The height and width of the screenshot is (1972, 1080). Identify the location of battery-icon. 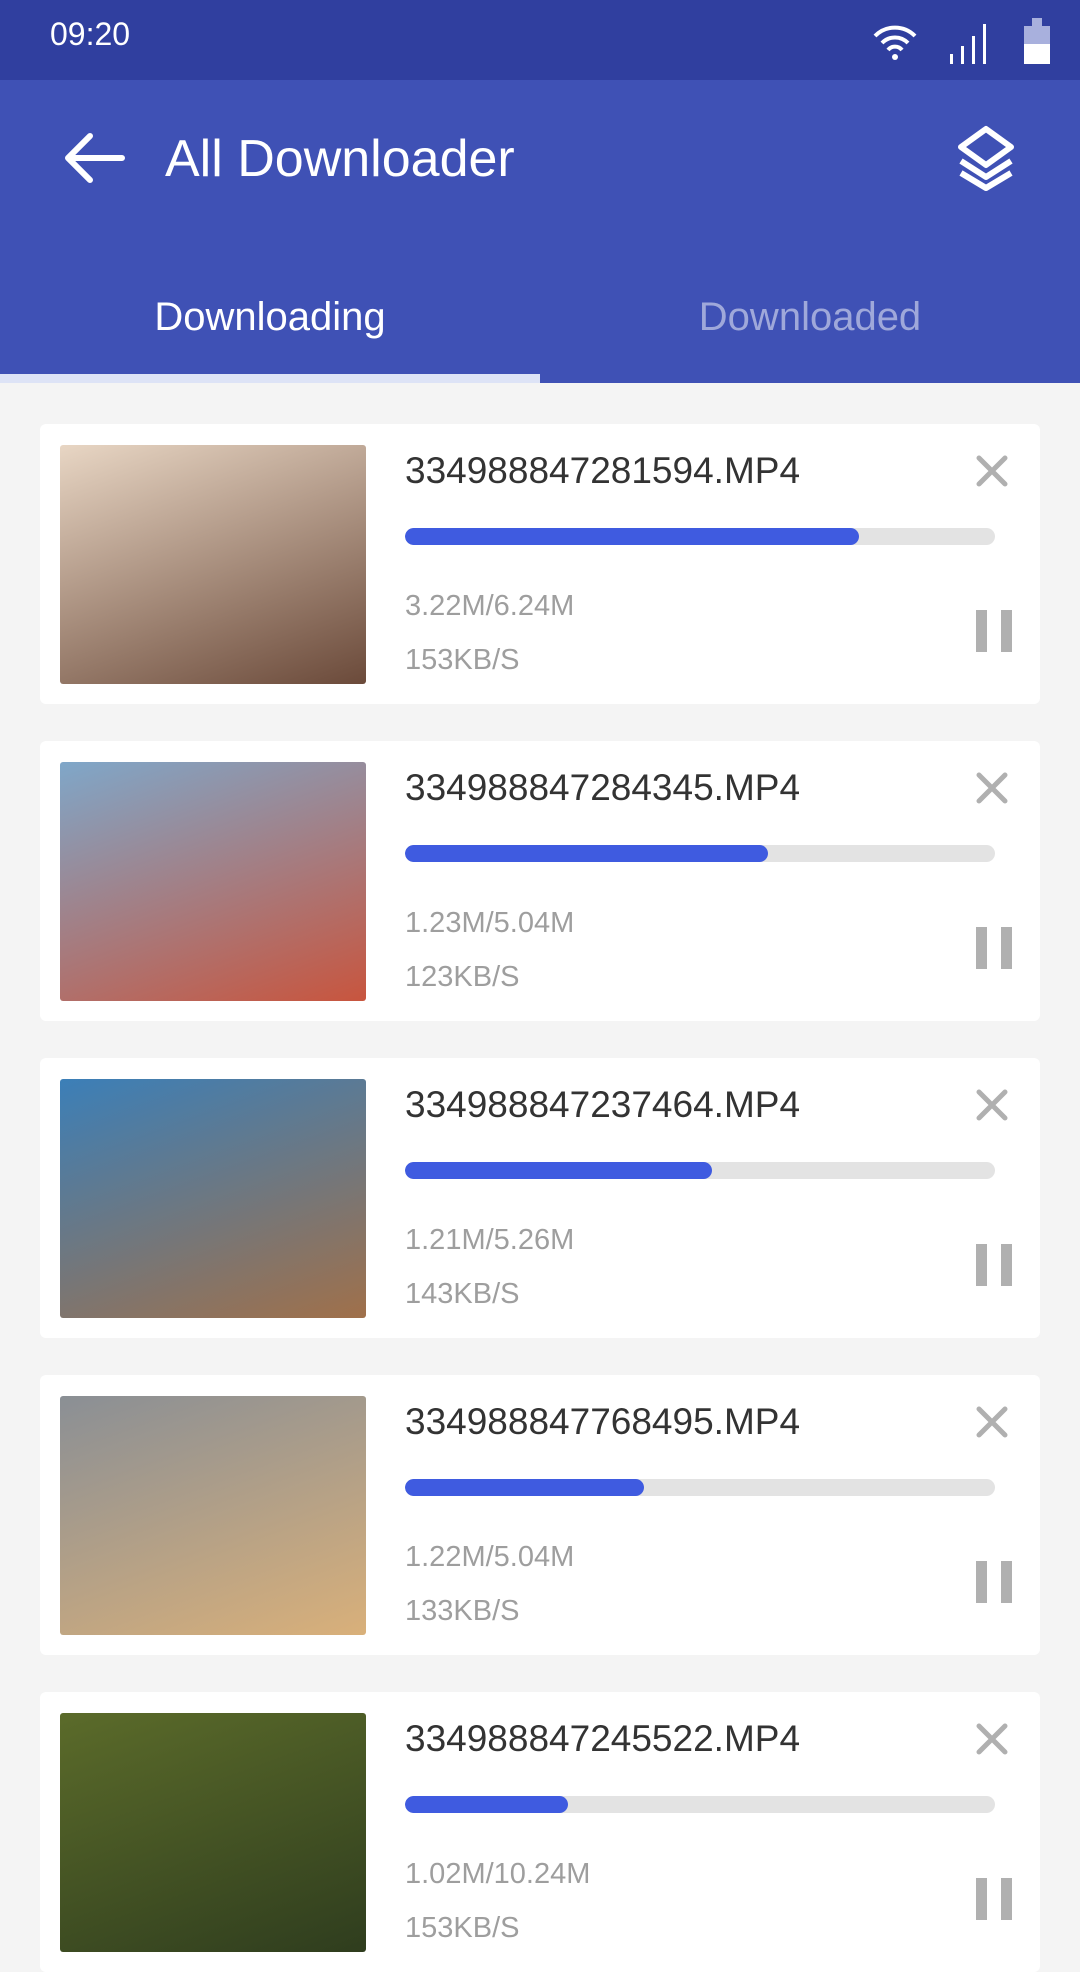
(1037, 41).